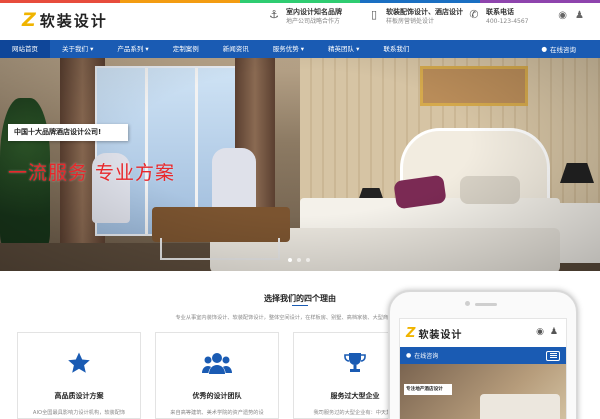 The width and height of the screenshot is (600, 419). I want to click on mobile-header: Z 软装设计 ◉ ♟, so click(483, 333).